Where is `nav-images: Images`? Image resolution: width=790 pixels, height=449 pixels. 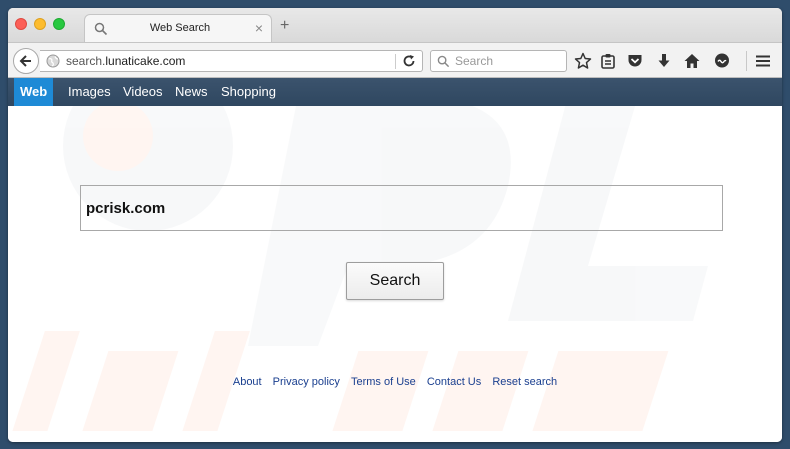 nav-images: Images is located at coordinates (89, 92).